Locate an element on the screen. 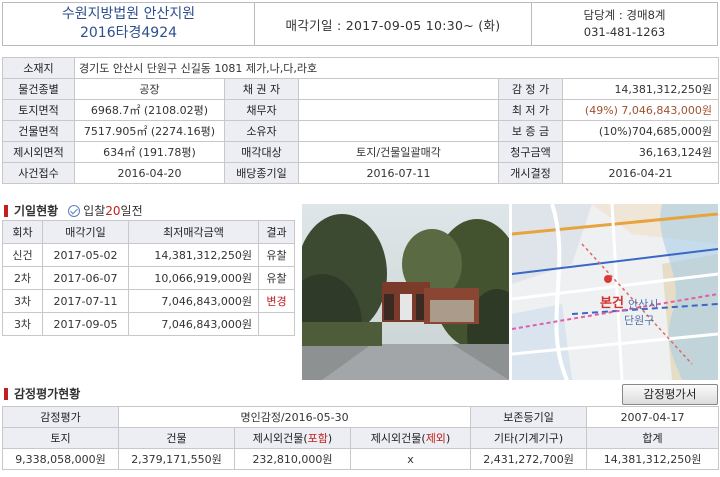 Image resolution: width=720 pixels, height=477 pixels. table-row: 2차 2017-06-07 10,066,919,000원 유찰 is located at coordinates (148, 278).